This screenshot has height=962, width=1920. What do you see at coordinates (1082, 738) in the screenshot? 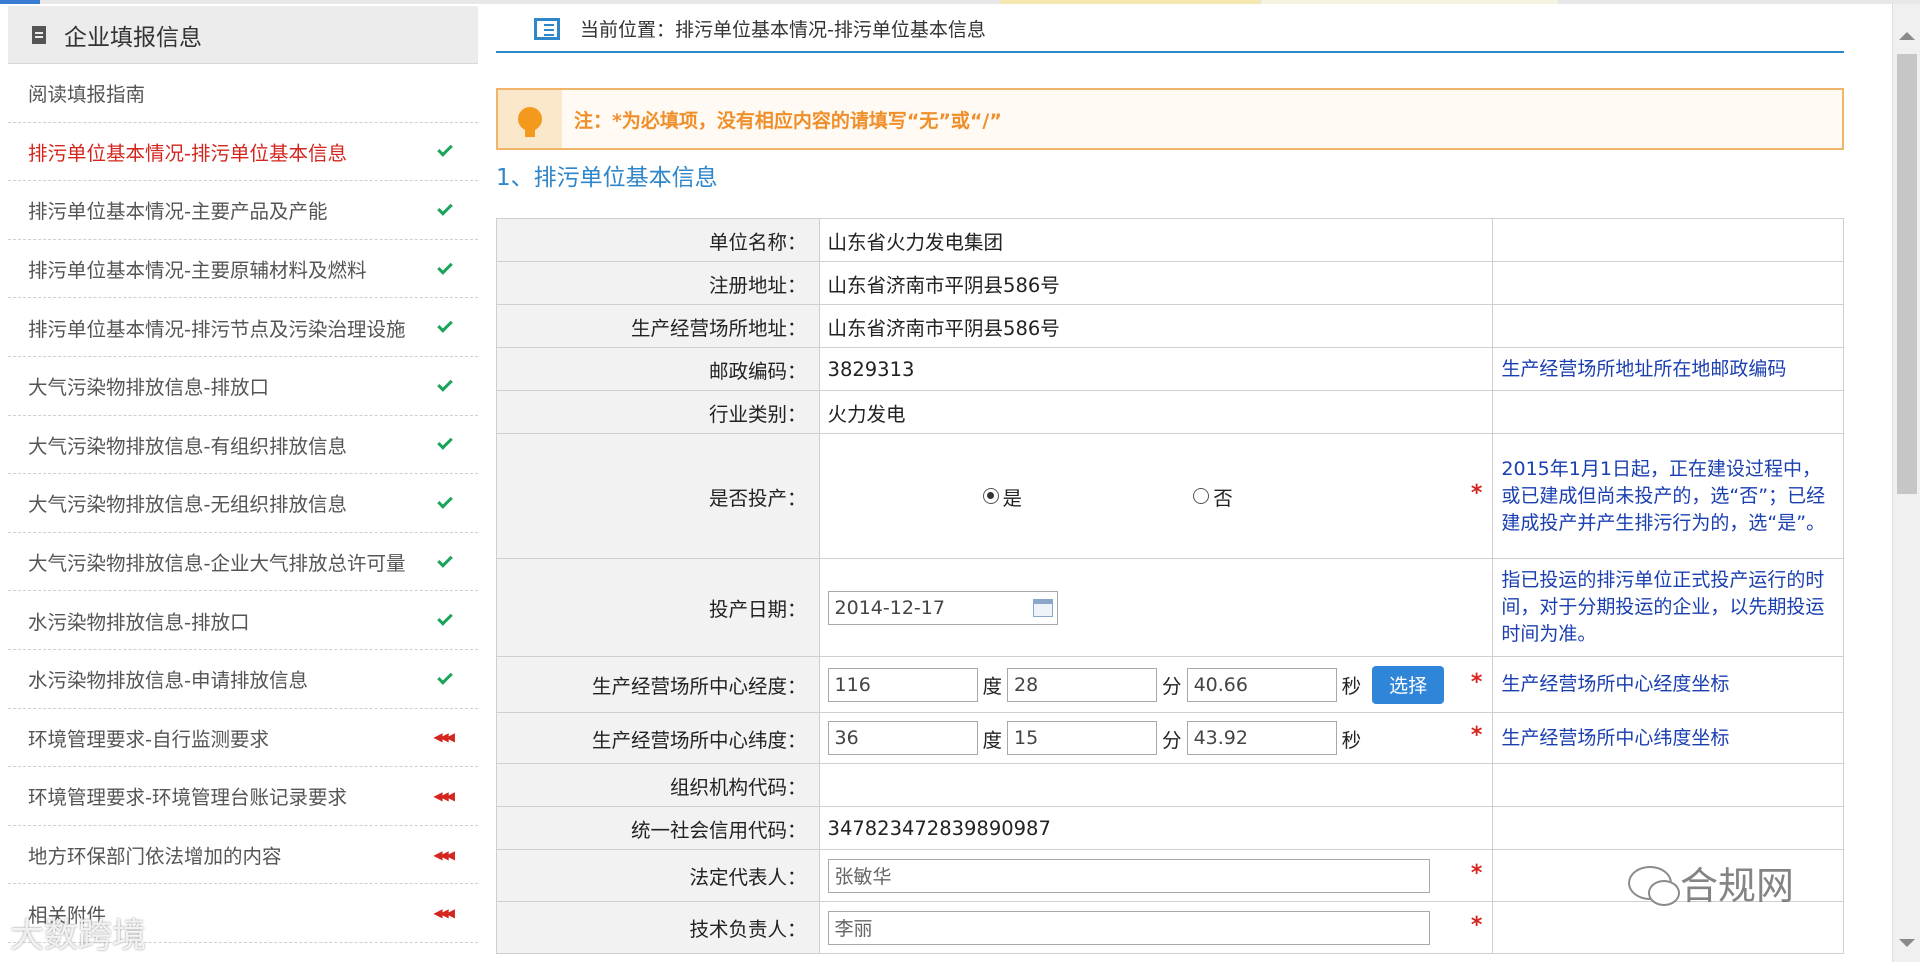
I see `latitude-min-input: 15` at bounding box center [1082, 738].